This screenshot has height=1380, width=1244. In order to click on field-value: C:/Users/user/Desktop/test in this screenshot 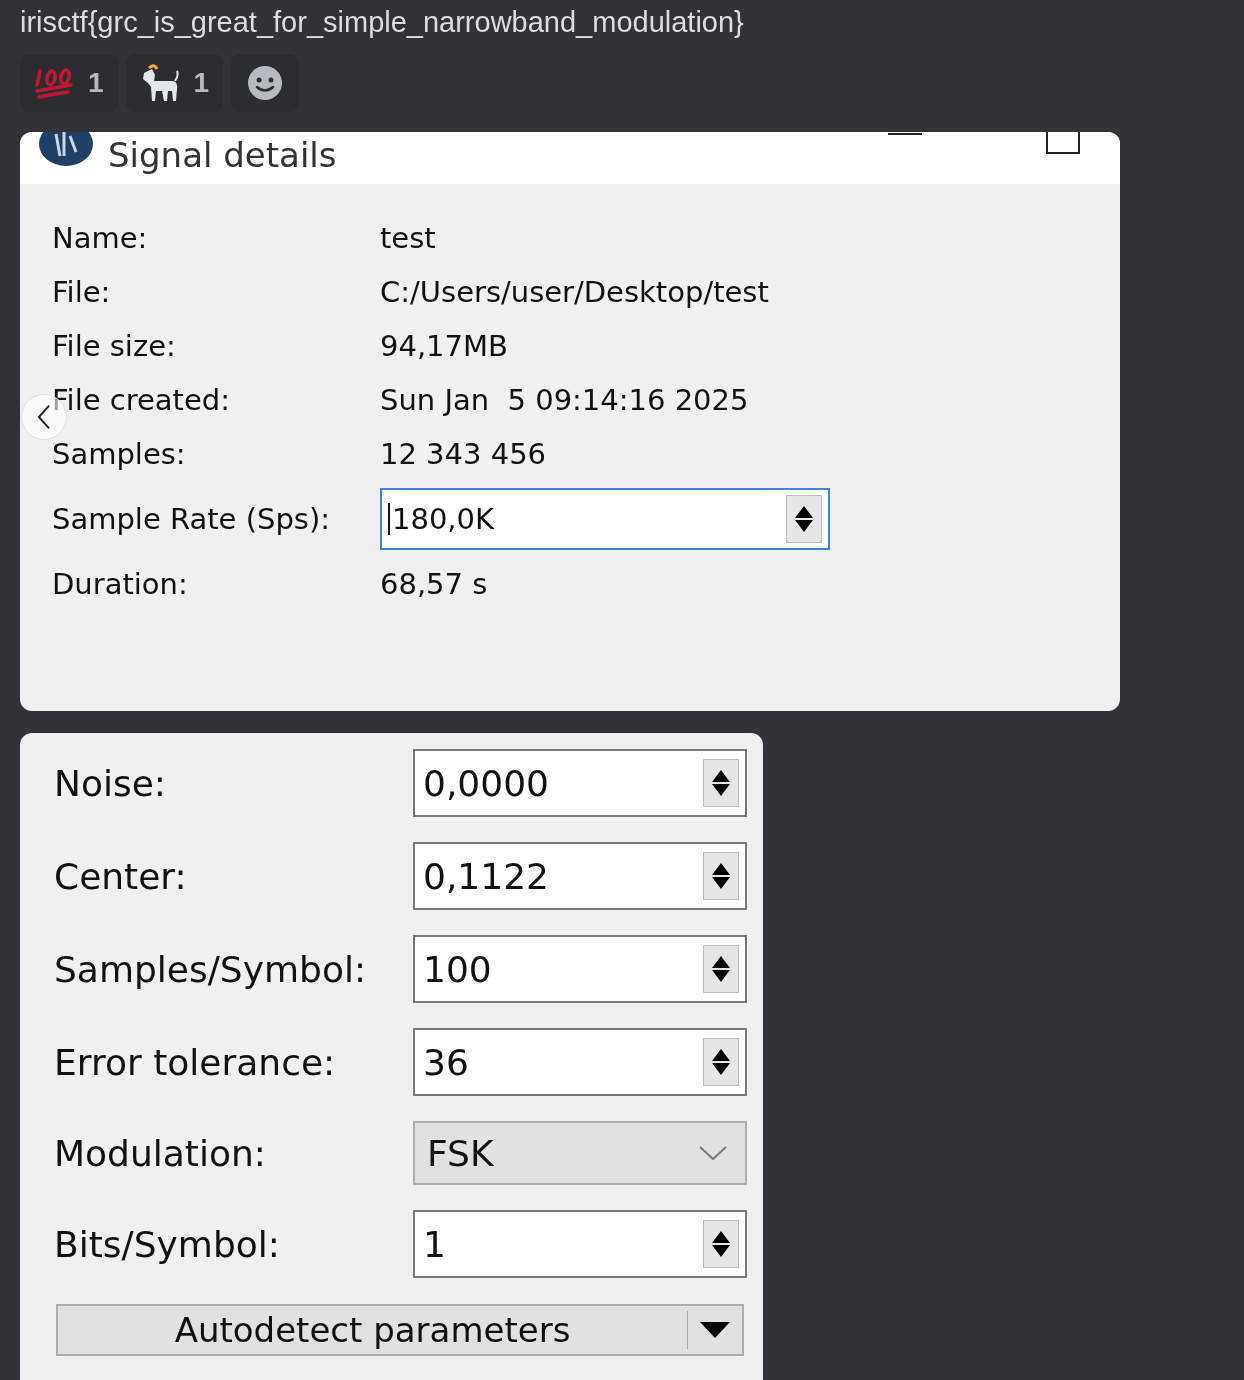, I will do `click(574, 292)`.